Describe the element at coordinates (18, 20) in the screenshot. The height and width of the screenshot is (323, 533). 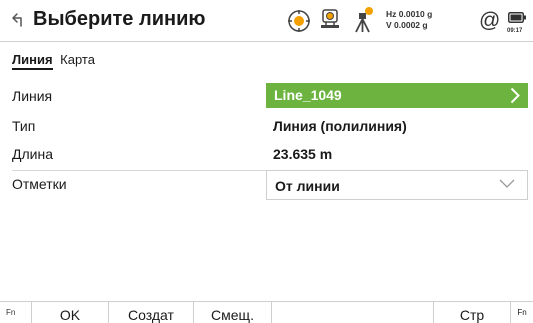
I see `back-icon` at that location.